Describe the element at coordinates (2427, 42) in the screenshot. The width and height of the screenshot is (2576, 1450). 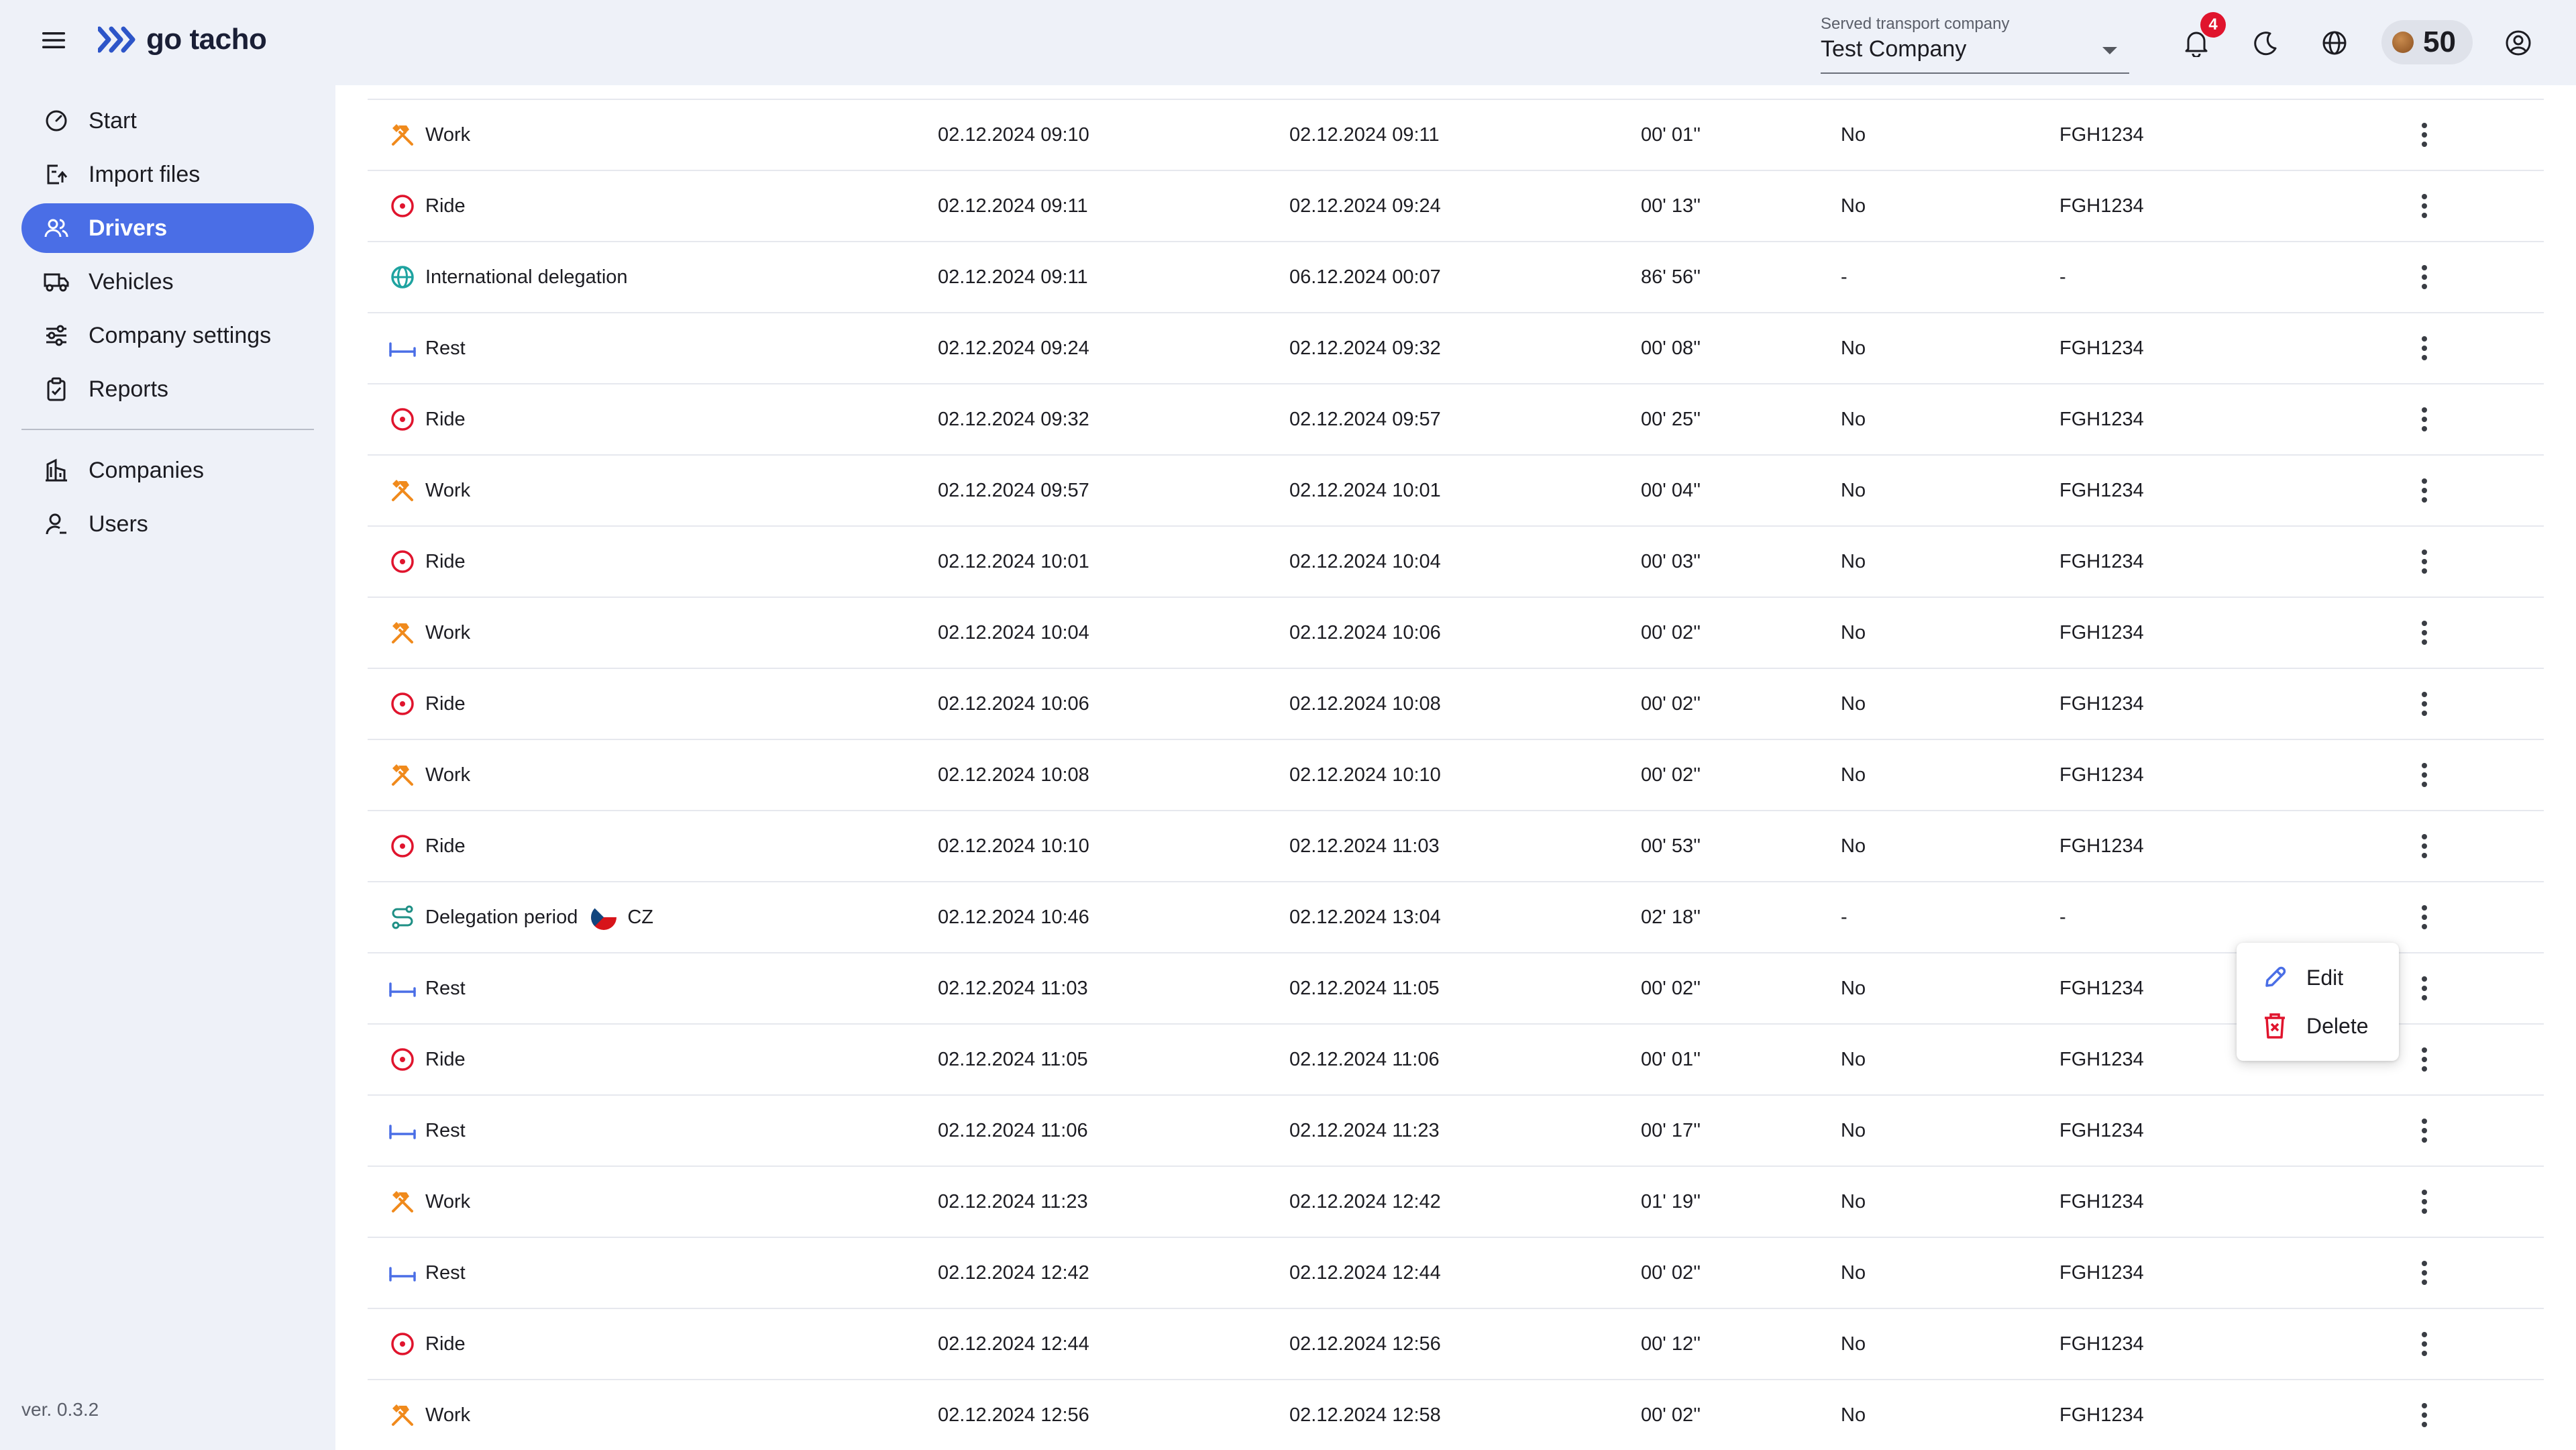
I see `credits-badge: 50` at that location.